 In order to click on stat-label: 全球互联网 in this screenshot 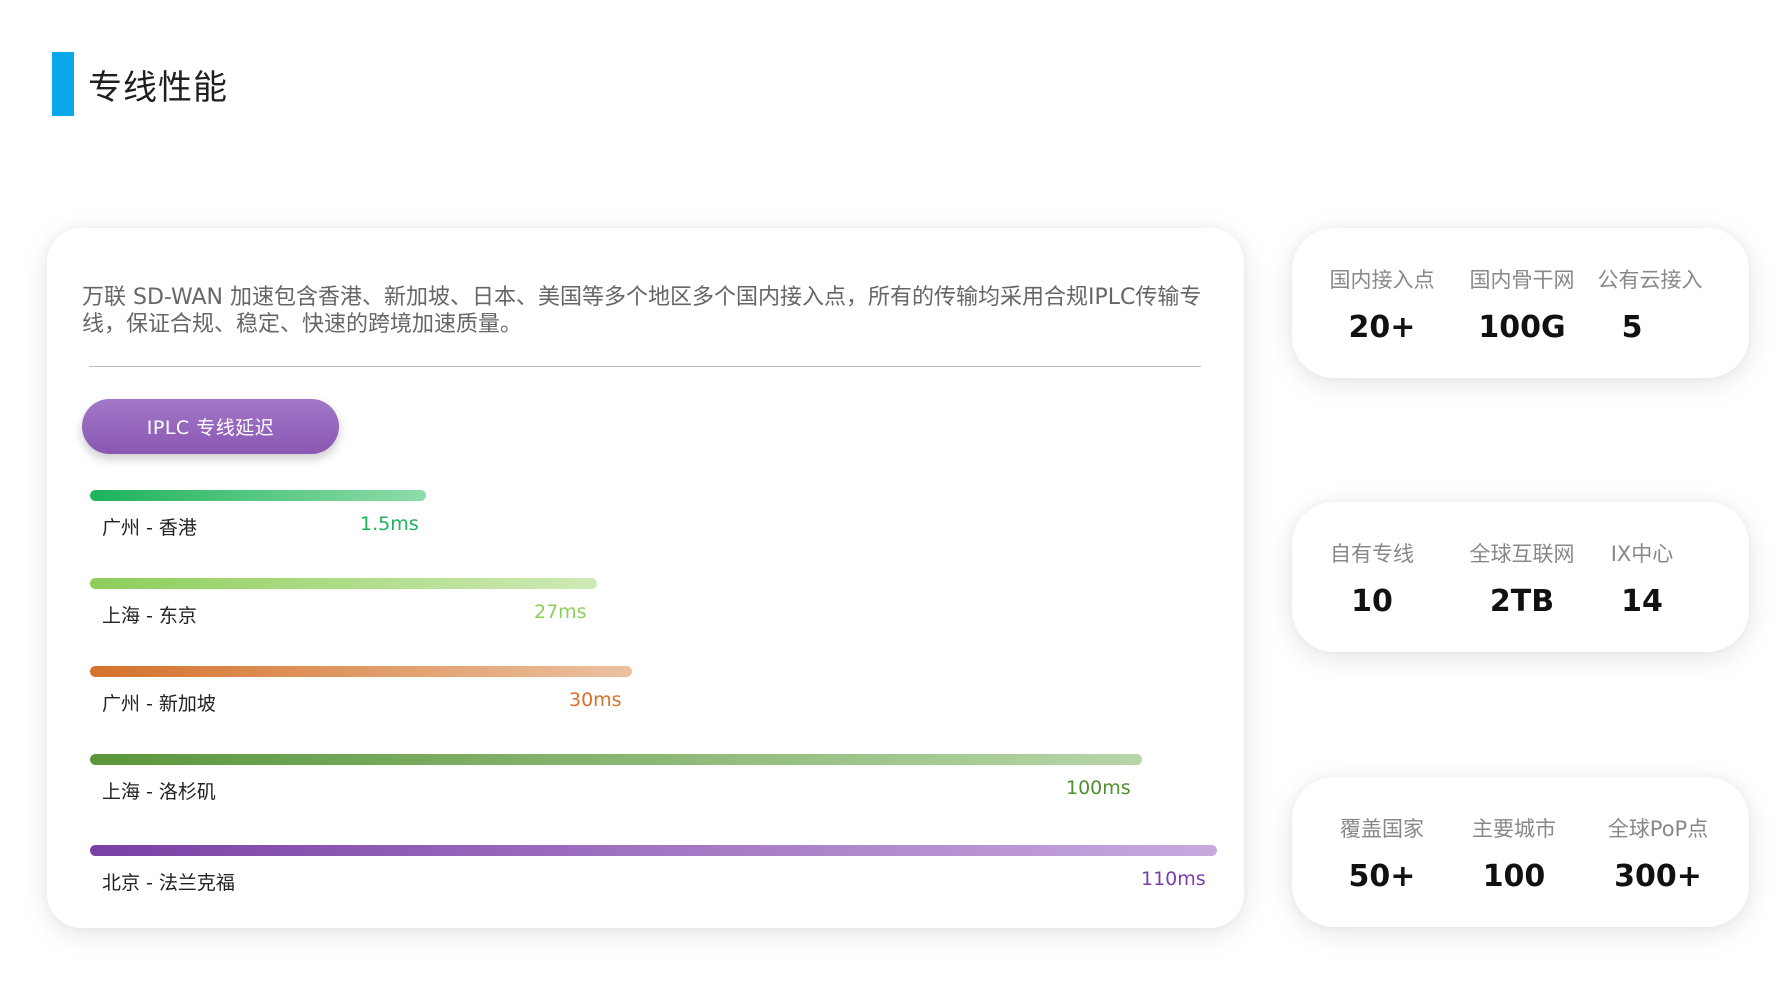, I will do `click(1522, 554)`.